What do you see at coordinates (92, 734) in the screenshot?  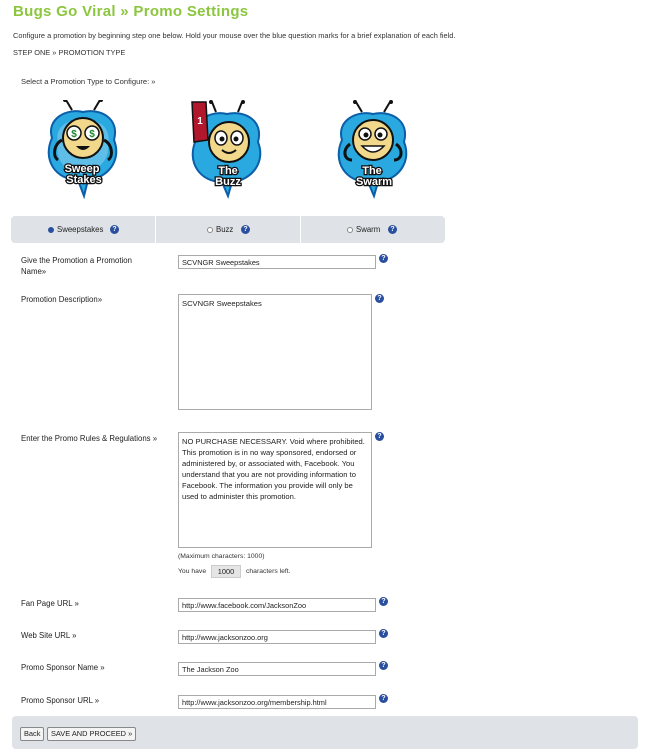 I see `save-and-proceed-button: SAVE AND PROCEED »` at bounding box center [92, 734].